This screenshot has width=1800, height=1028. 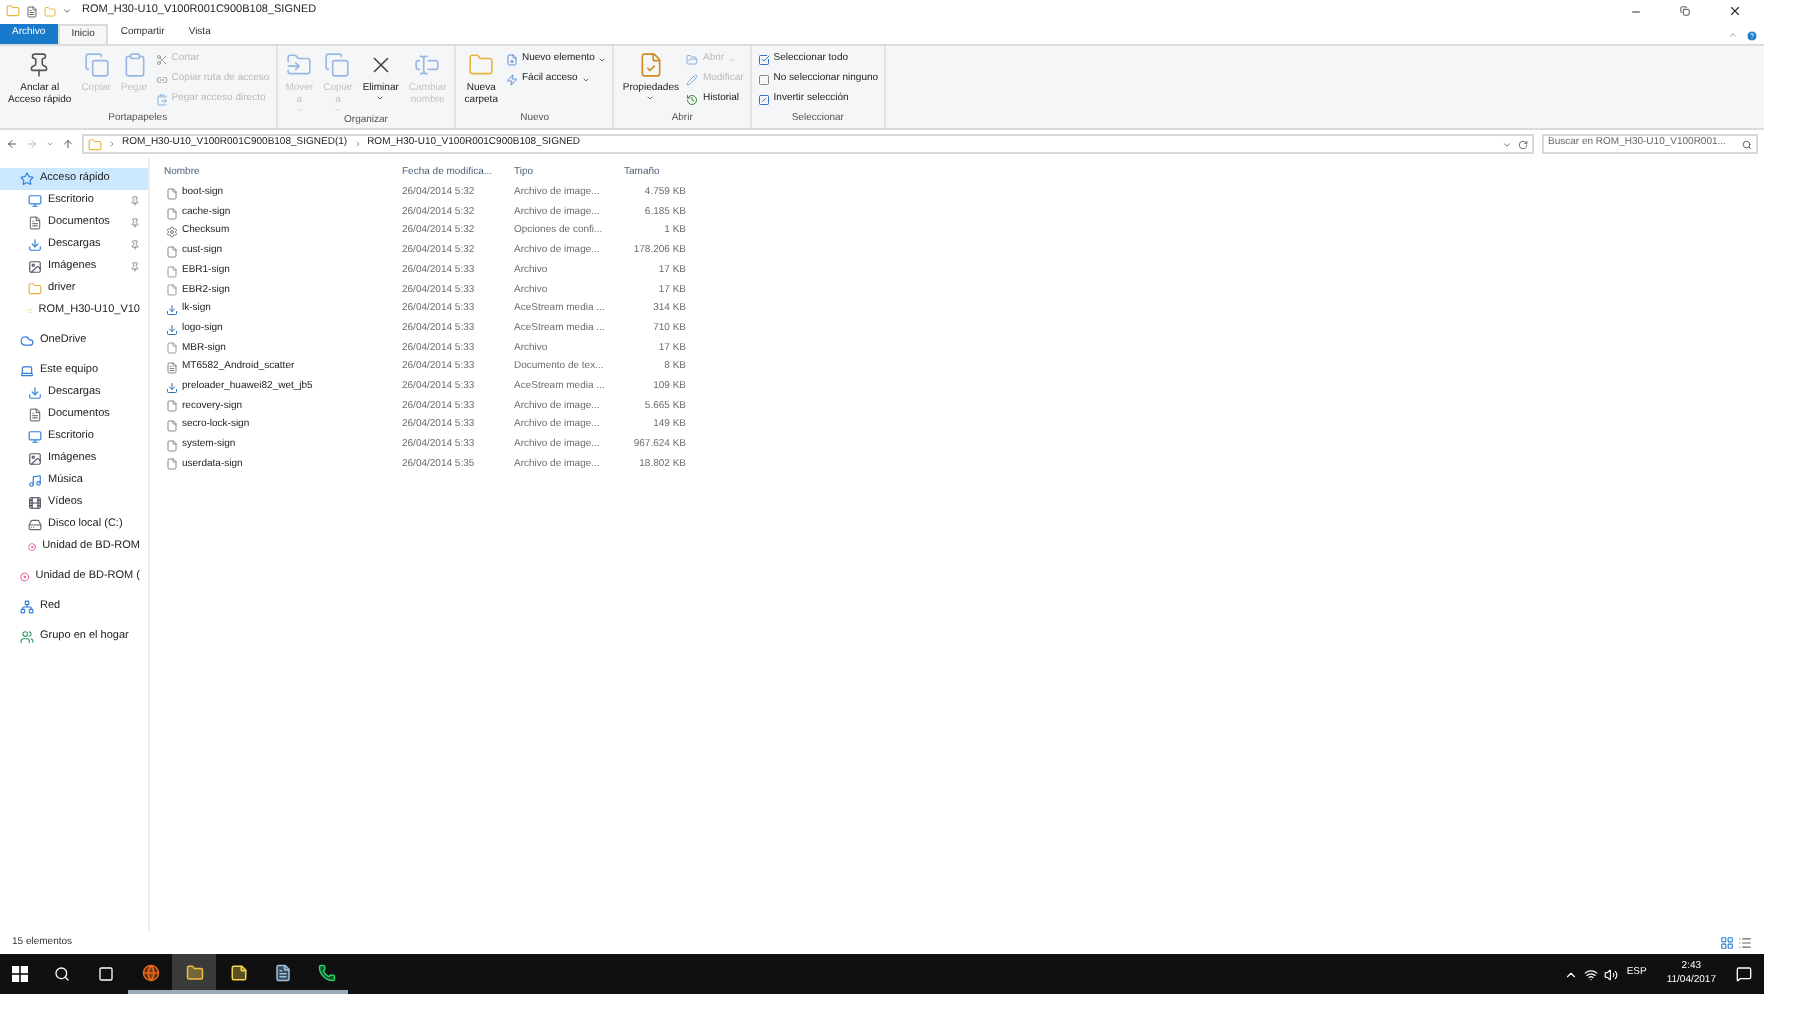 I want to click on history-icon, so click(x=692, y=100).